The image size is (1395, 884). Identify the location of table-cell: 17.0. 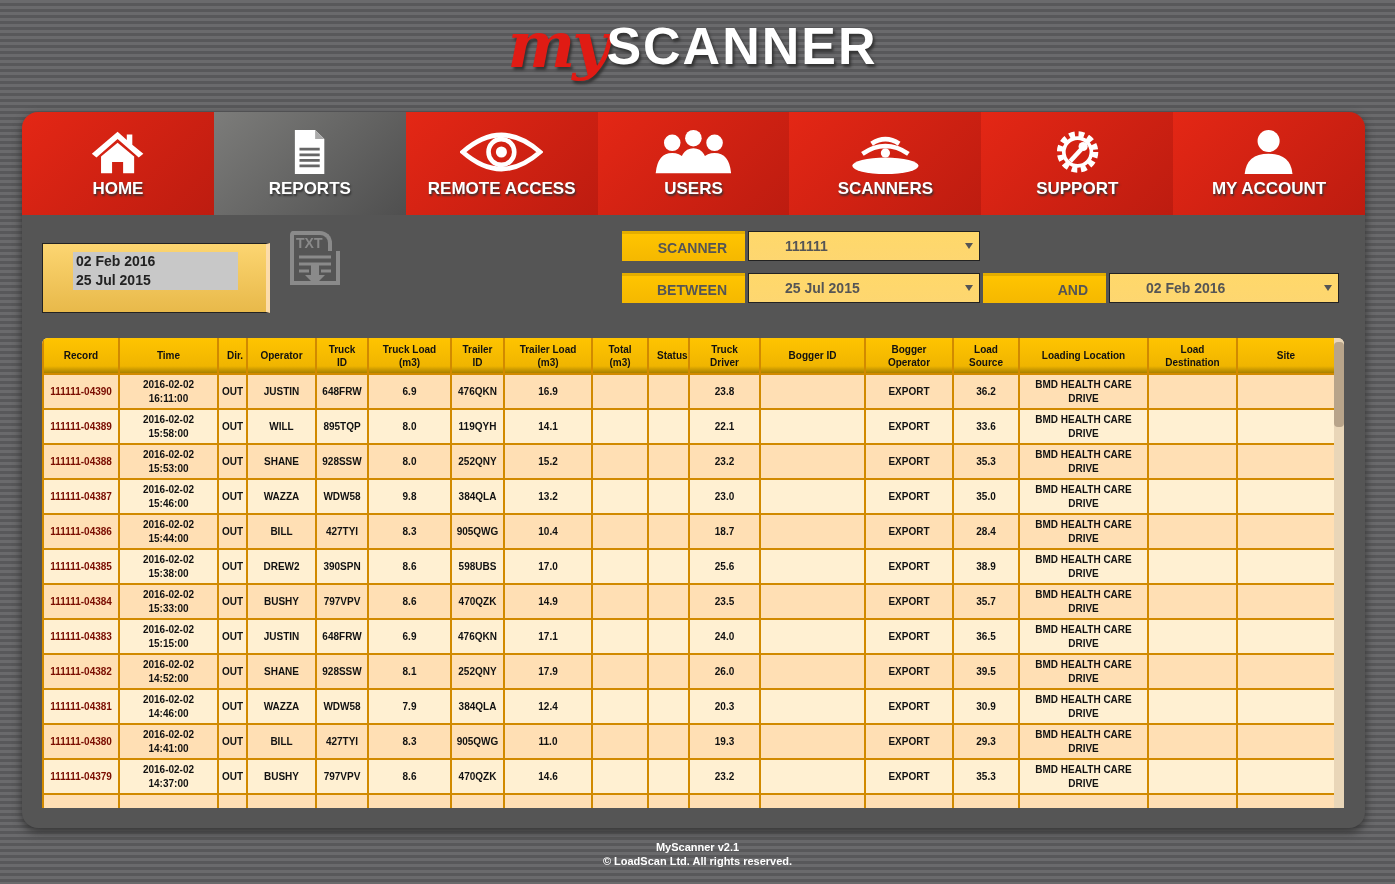
(548, 566).